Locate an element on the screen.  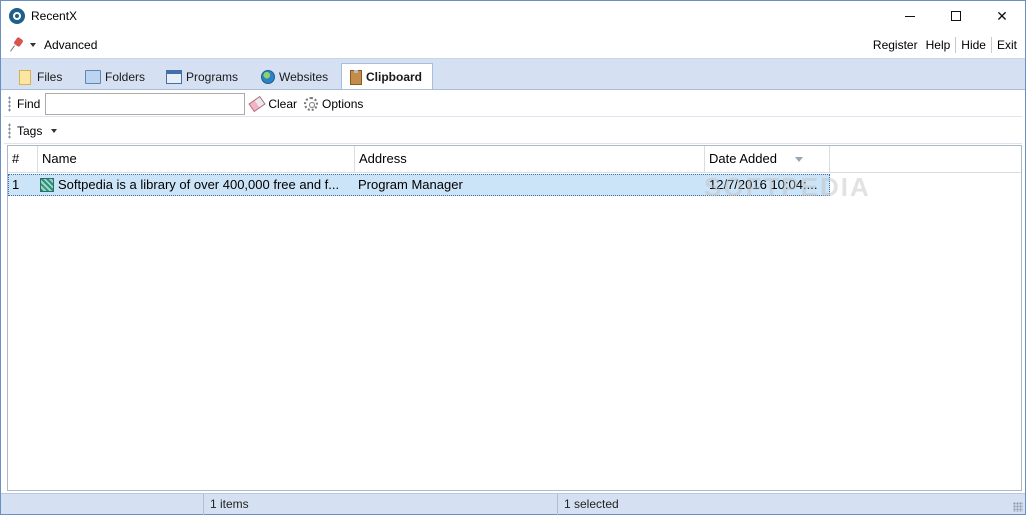
clipboard-item-icon is located at coordinates (47, 185).